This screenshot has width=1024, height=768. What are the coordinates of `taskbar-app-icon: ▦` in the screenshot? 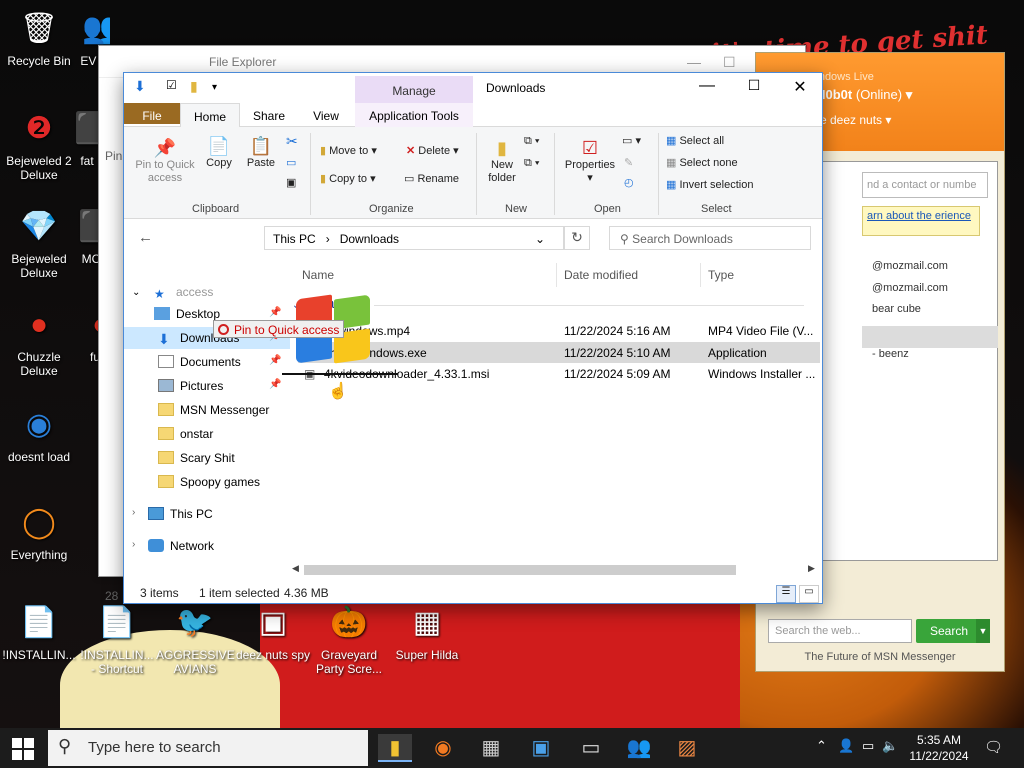 It's located at (491, 748).